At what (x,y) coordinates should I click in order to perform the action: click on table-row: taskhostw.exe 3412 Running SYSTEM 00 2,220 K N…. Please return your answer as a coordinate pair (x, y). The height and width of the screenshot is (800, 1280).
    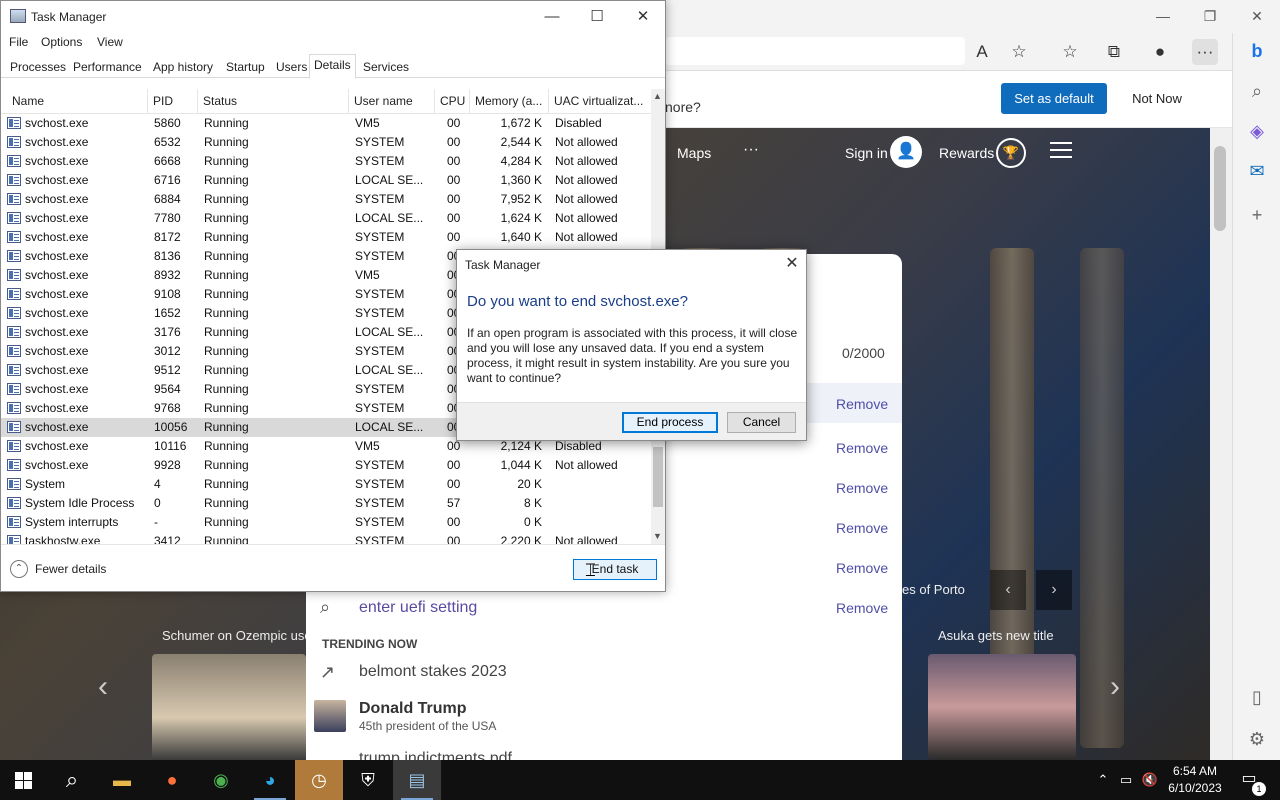
    Looking at the image, I should click on (326, 538).